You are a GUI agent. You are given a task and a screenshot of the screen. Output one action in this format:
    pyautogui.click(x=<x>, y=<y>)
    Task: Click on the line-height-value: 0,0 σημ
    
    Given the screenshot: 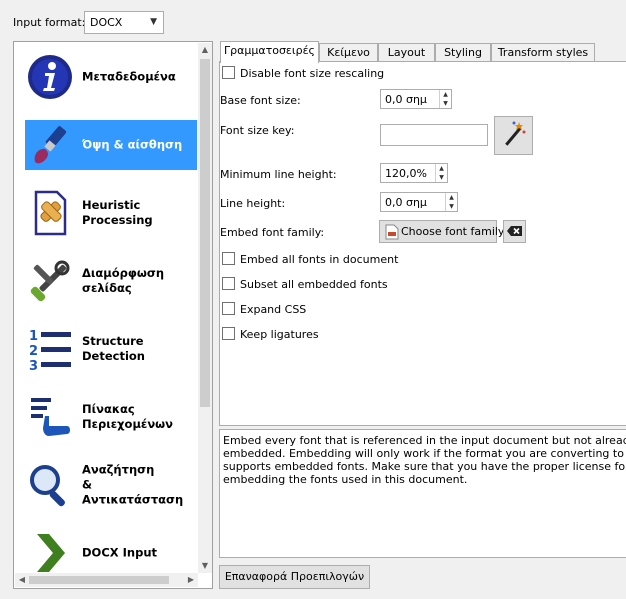 What is the action you would take?
    pyautogui.click(x=406, y=202)
    